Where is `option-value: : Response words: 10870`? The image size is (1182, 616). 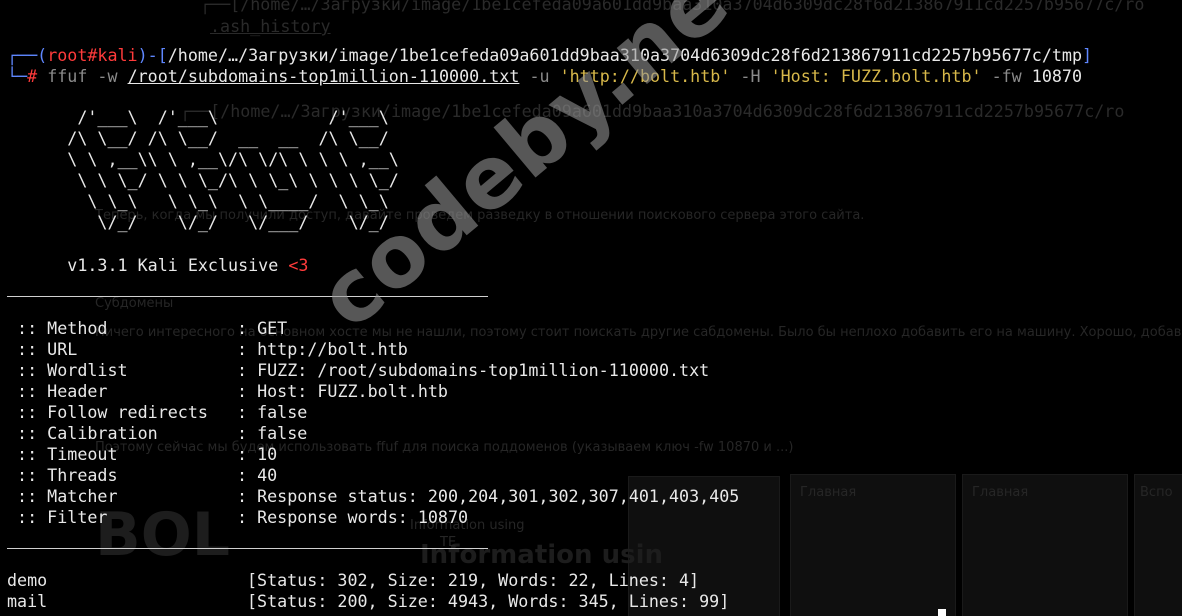 option-value: : Response words: 10870 is located at coordinates (353, 517).